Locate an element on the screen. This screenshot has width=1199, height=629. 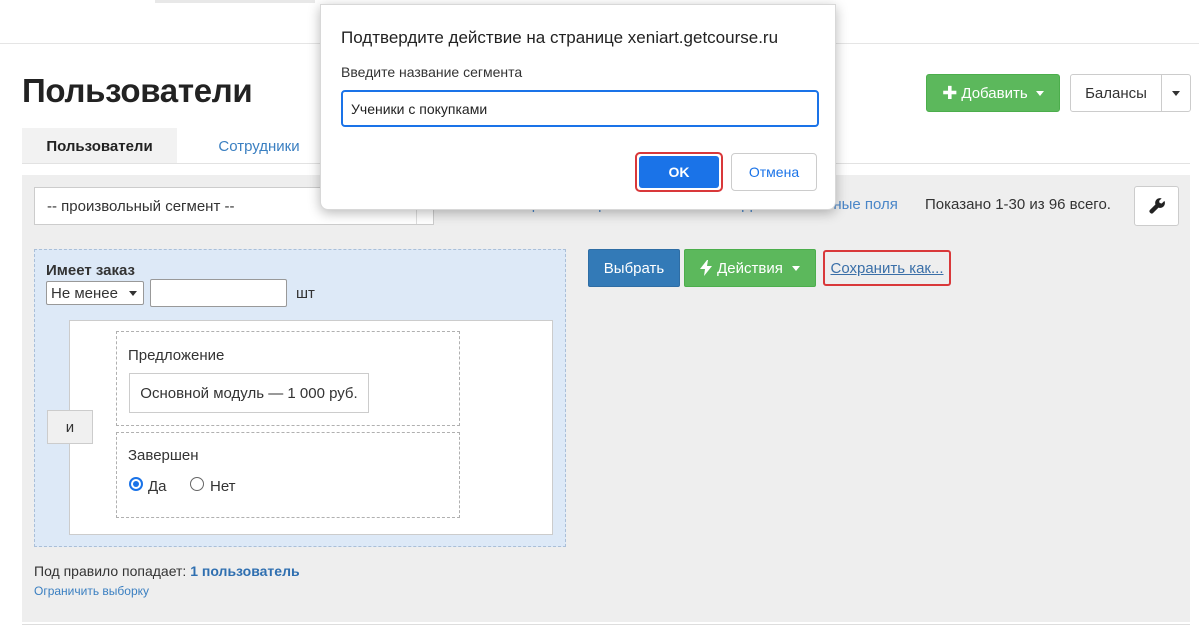
segment-name-input: Ученики с покупками is located at coordinates (580, 108).